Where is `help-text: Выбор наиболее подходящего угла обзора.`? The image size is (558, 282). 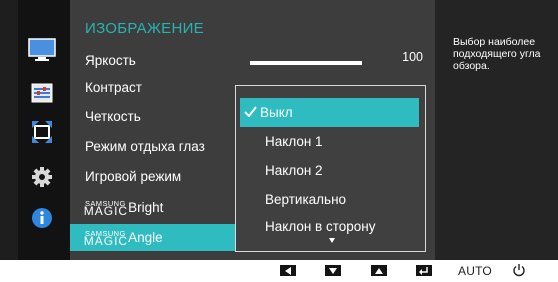 help-text: Выбор наиболее подходящего угла обзора. is located at coordinates (497, 54).